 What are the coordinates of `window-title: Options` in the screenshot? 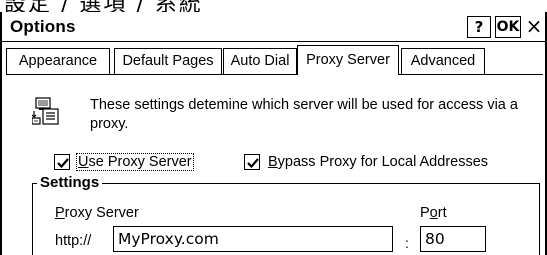 It's located at (43, 26).